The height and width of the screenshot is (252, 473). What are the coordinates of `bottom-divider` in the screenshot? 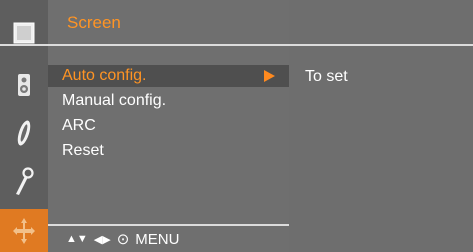 It's located at (168, 225).